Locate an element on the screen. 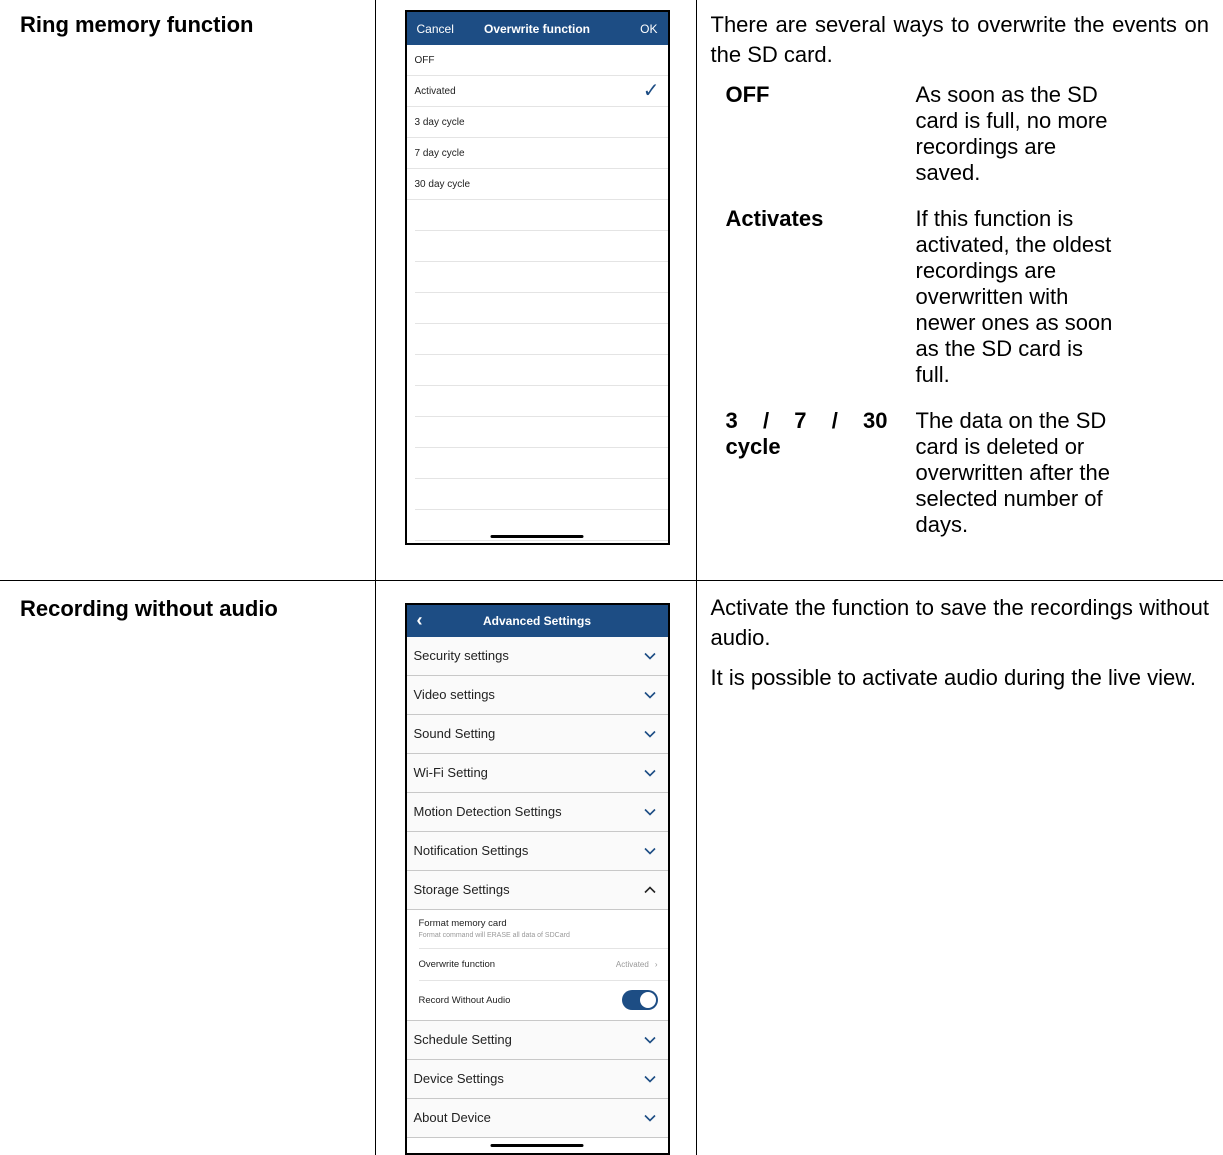 This screenshot has width=1223, height=1155. overwrite-function-item: Overwrite function Activated › is located at coordinates (543, 965).